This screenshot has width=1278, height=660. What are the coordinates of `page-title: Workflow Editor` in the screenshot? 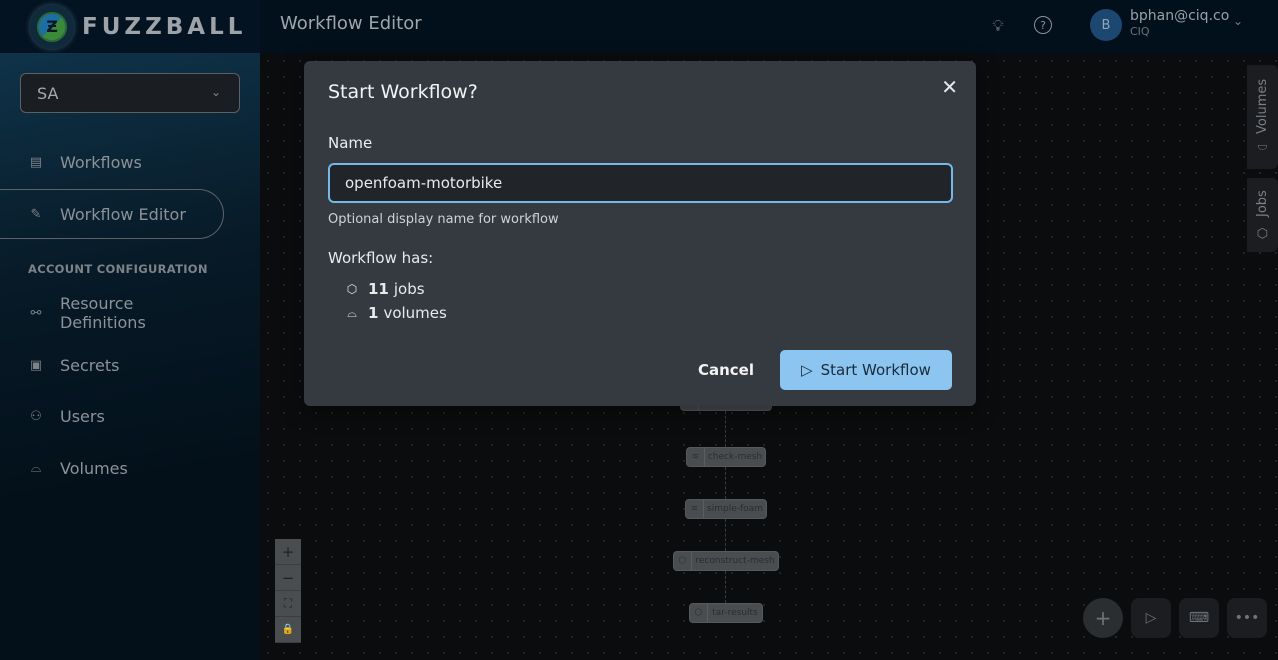 It's located at (351, 23).